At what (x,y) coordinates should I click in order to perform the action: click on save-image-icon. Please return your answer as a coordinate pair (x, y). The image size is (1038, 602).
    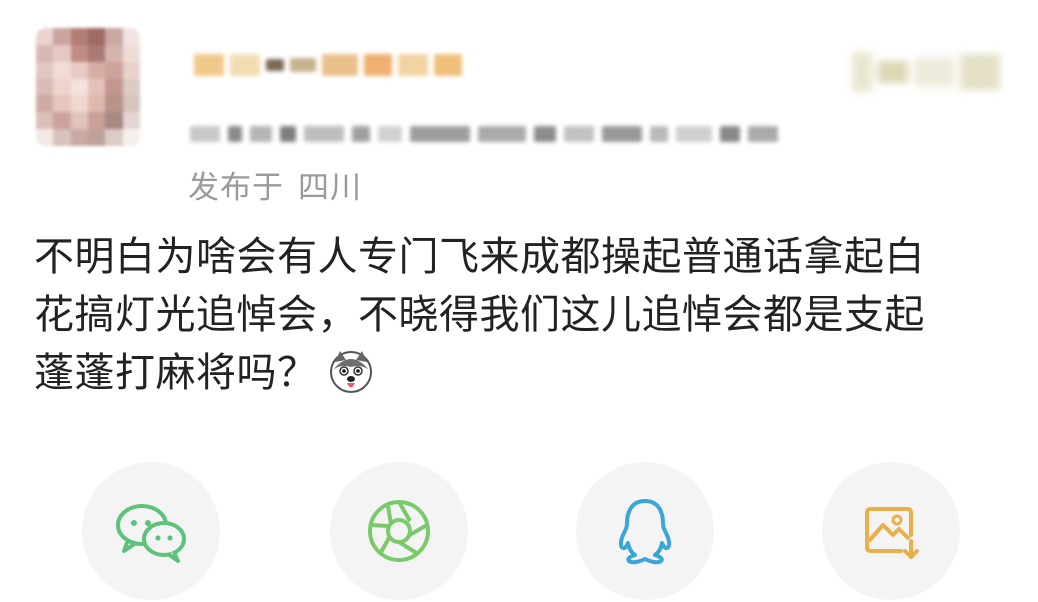
    Looking at the image, I should click on (892, 533).